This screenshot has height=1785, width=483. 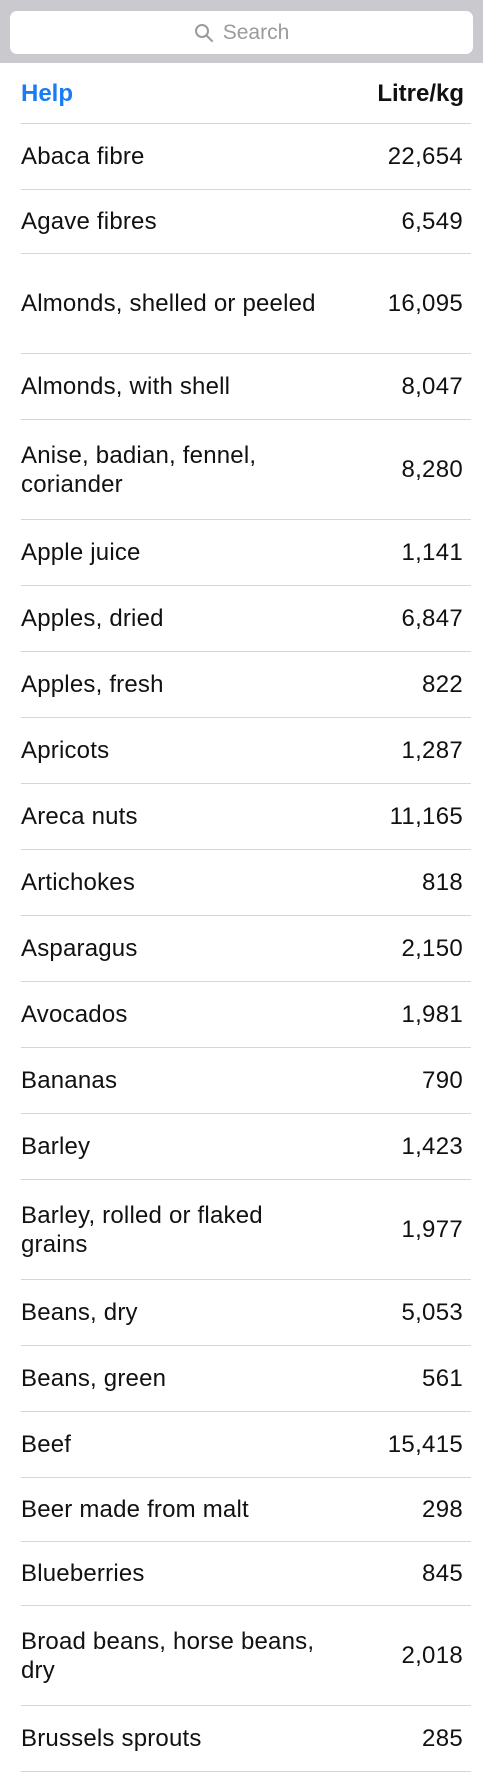 I want to click on item-value: 15,415, so click(x=425, y=1444).